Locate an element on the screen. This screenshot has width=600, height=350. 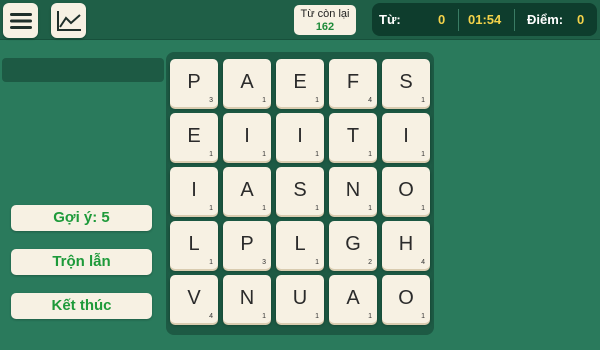
letter-tile: T1 is located at coordinates (353, 137).